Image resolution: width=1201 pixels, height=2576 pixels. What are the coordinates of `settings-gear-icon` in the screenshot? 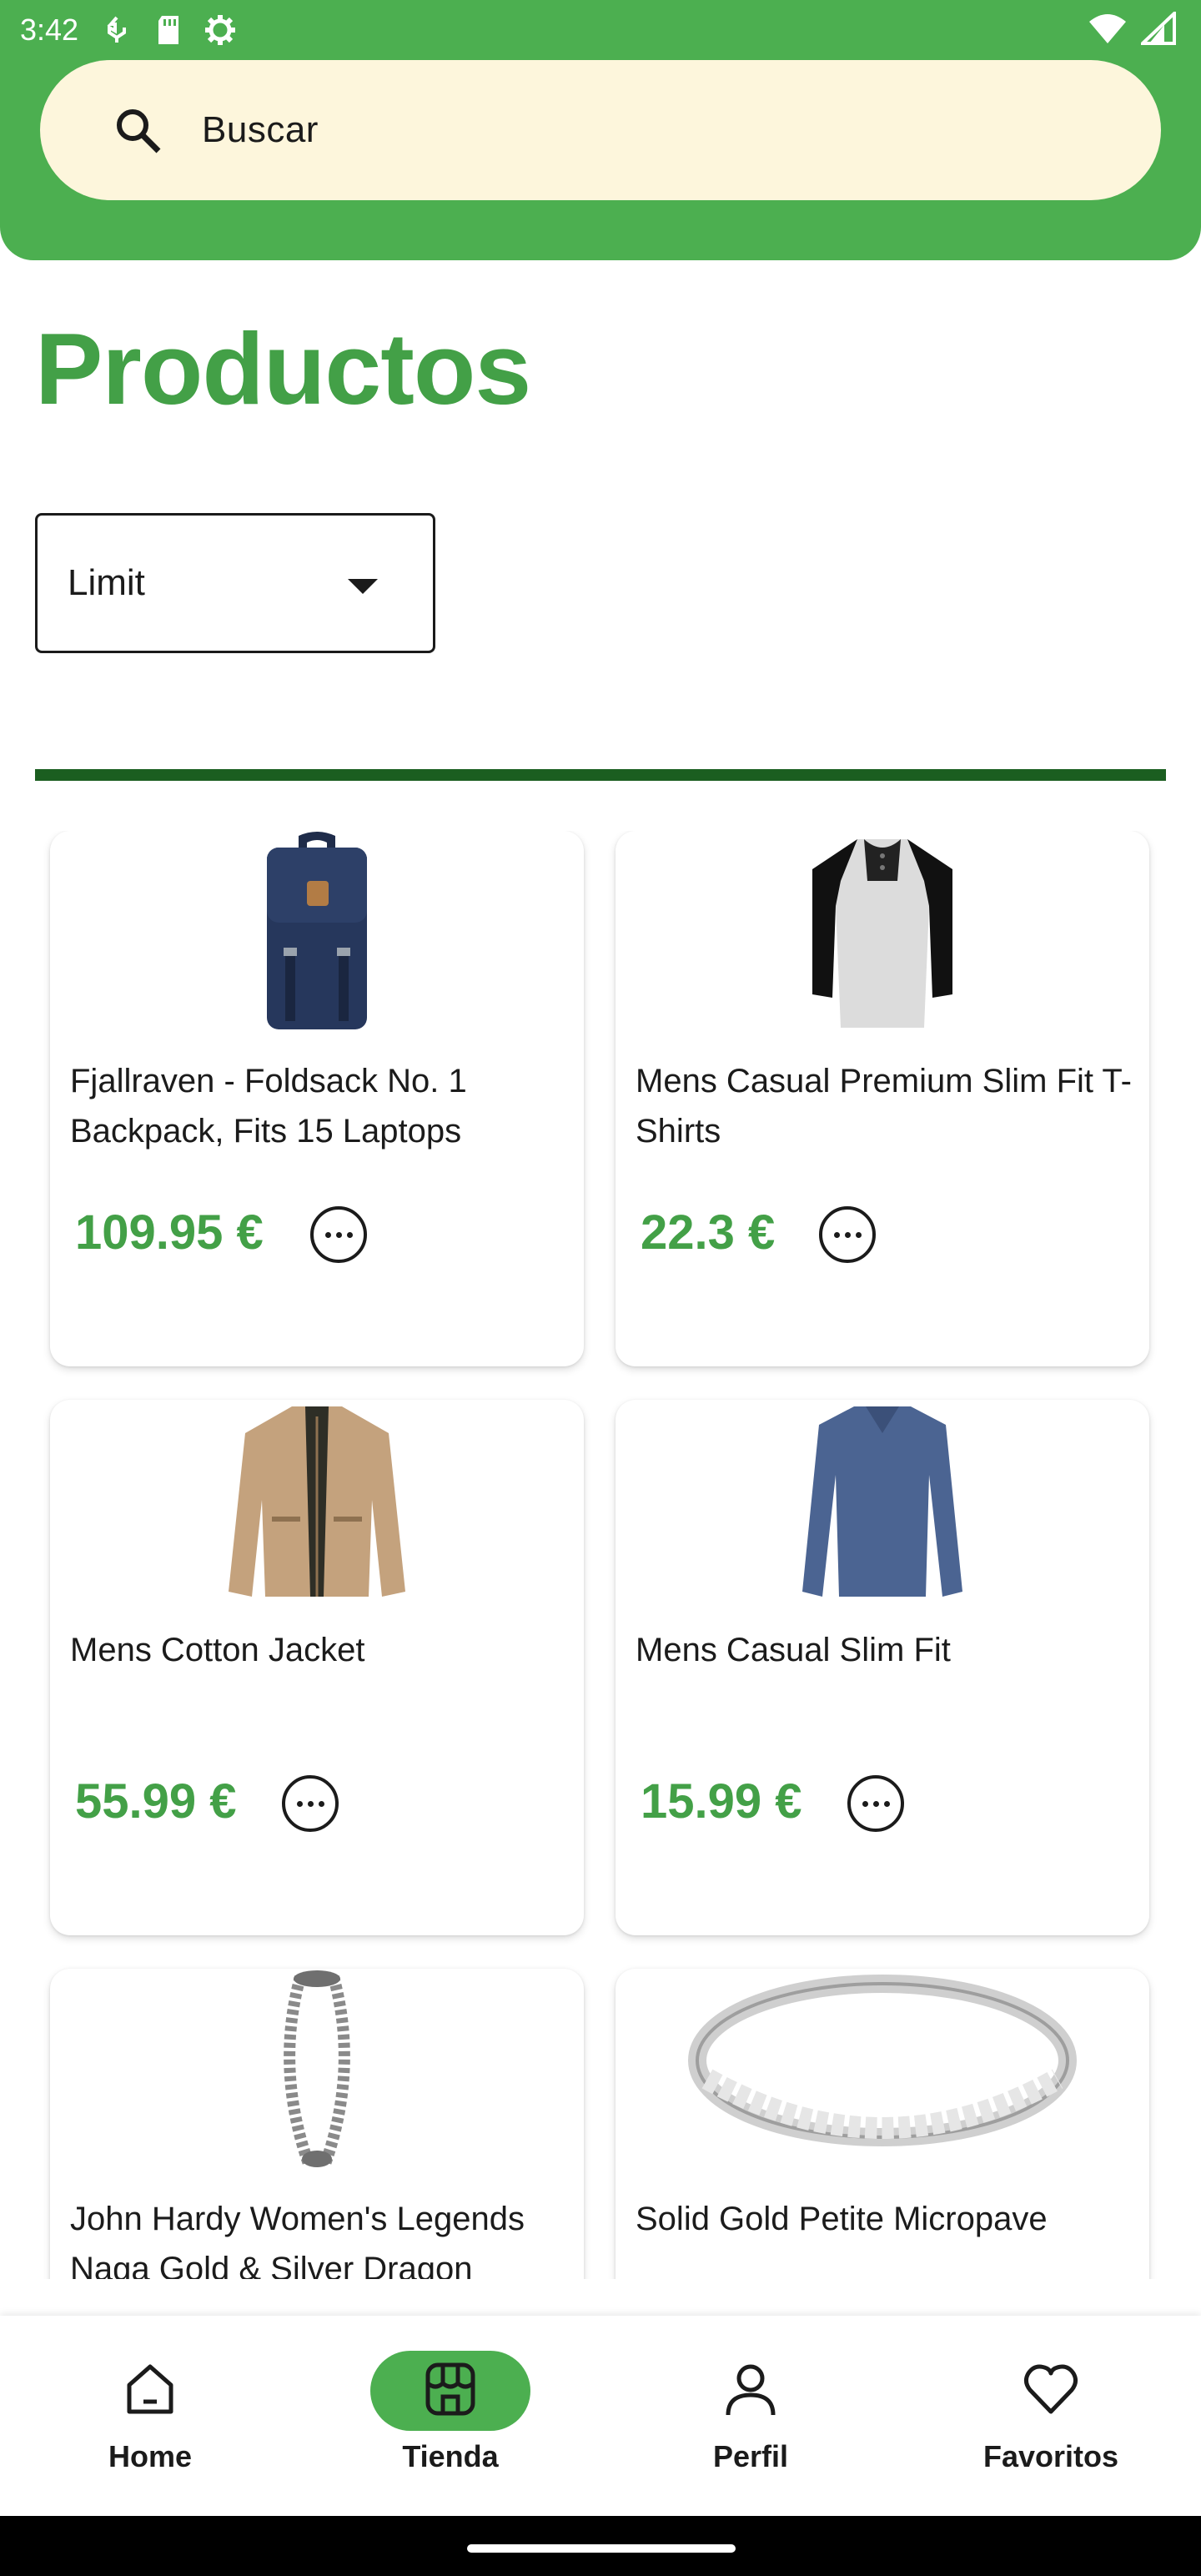 It's located at (220, 30).